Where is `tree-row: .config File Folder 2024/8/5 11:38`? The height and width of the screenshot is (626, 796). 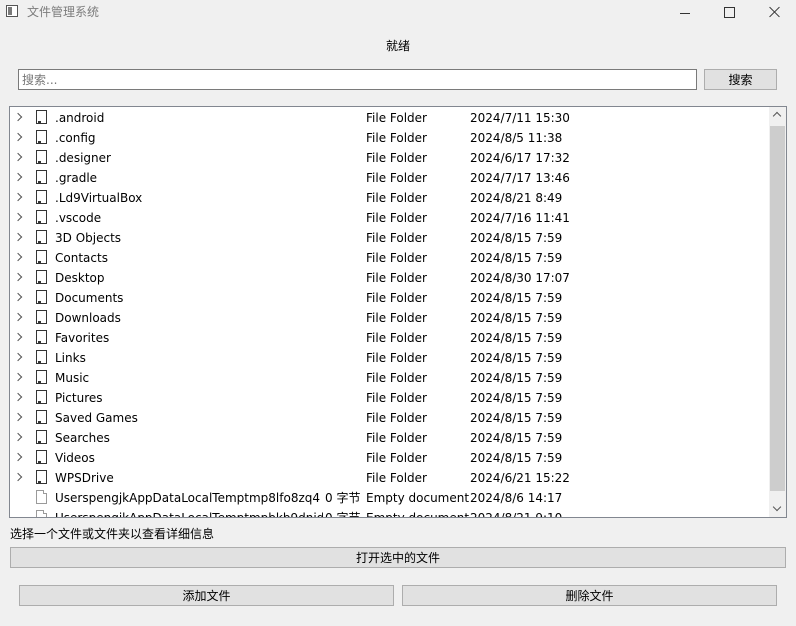 tree-row: .config File Folder 2024/8/5 11:38 is located at coordinates (390, 138).